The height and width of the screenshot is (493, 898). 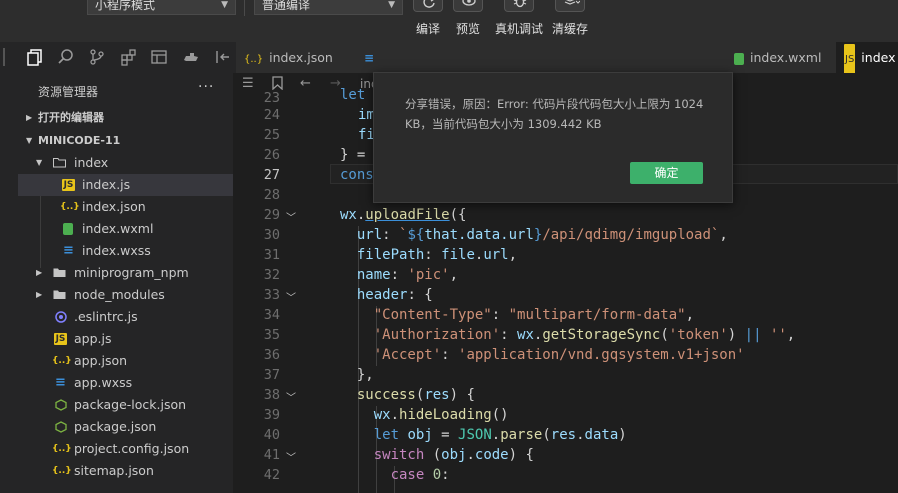 I want to click on list-item-index-json: {..} index.json, so click(x=125, y=207).